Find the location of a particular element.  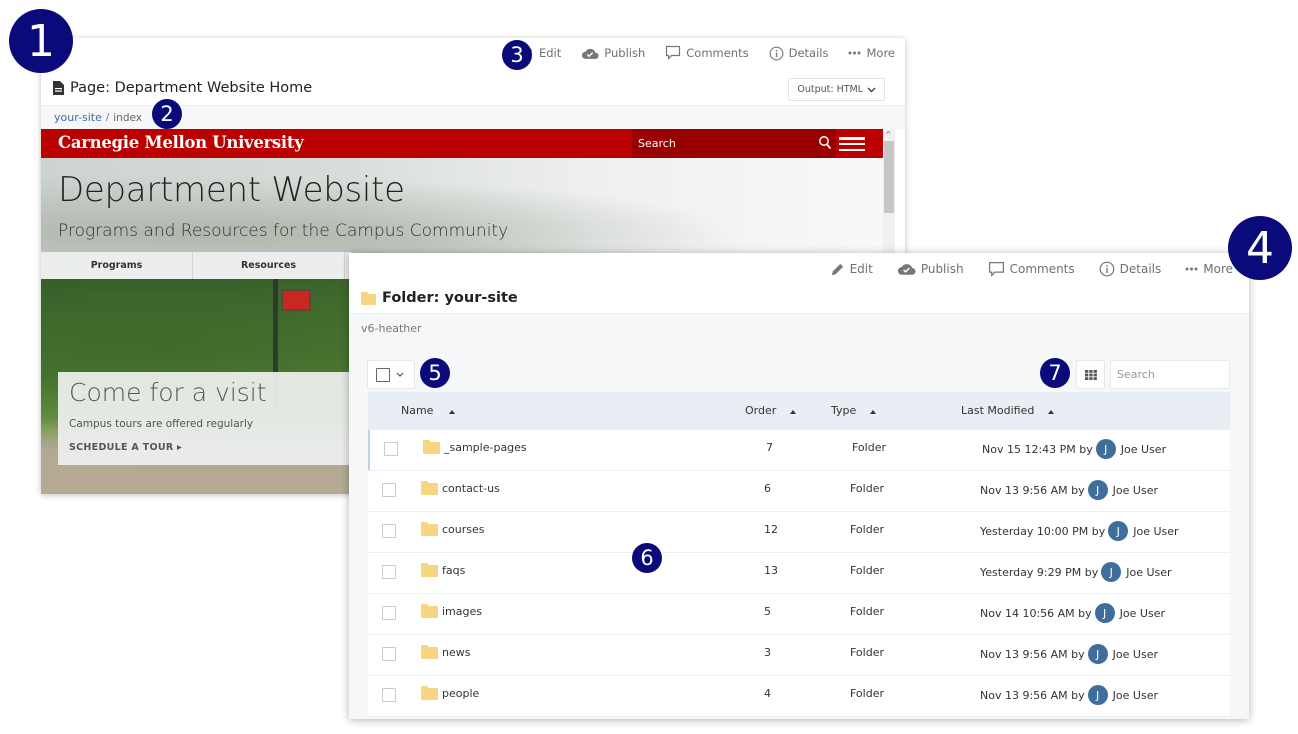

column-label-type: Type is located at coordinates (844, 410).